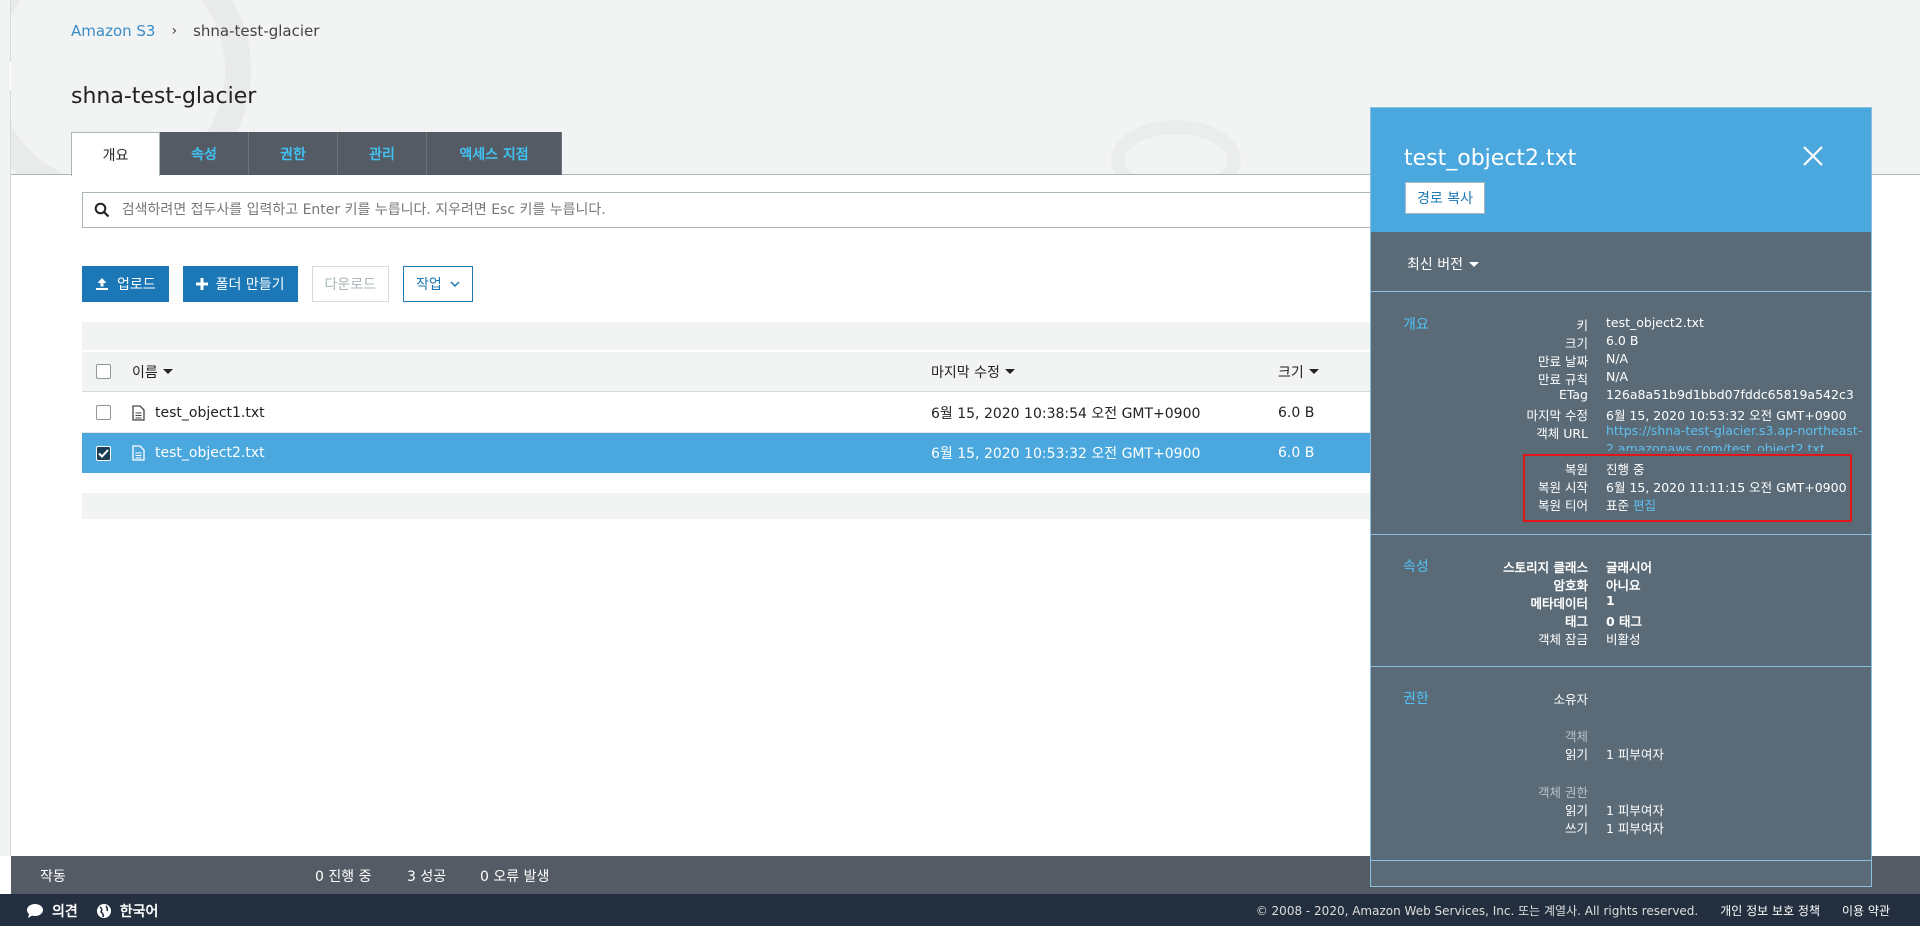  Describe the element at coordinates (250, 285) in the screenshot. I see `create-folder-label: 폴더 만들기` at that location.